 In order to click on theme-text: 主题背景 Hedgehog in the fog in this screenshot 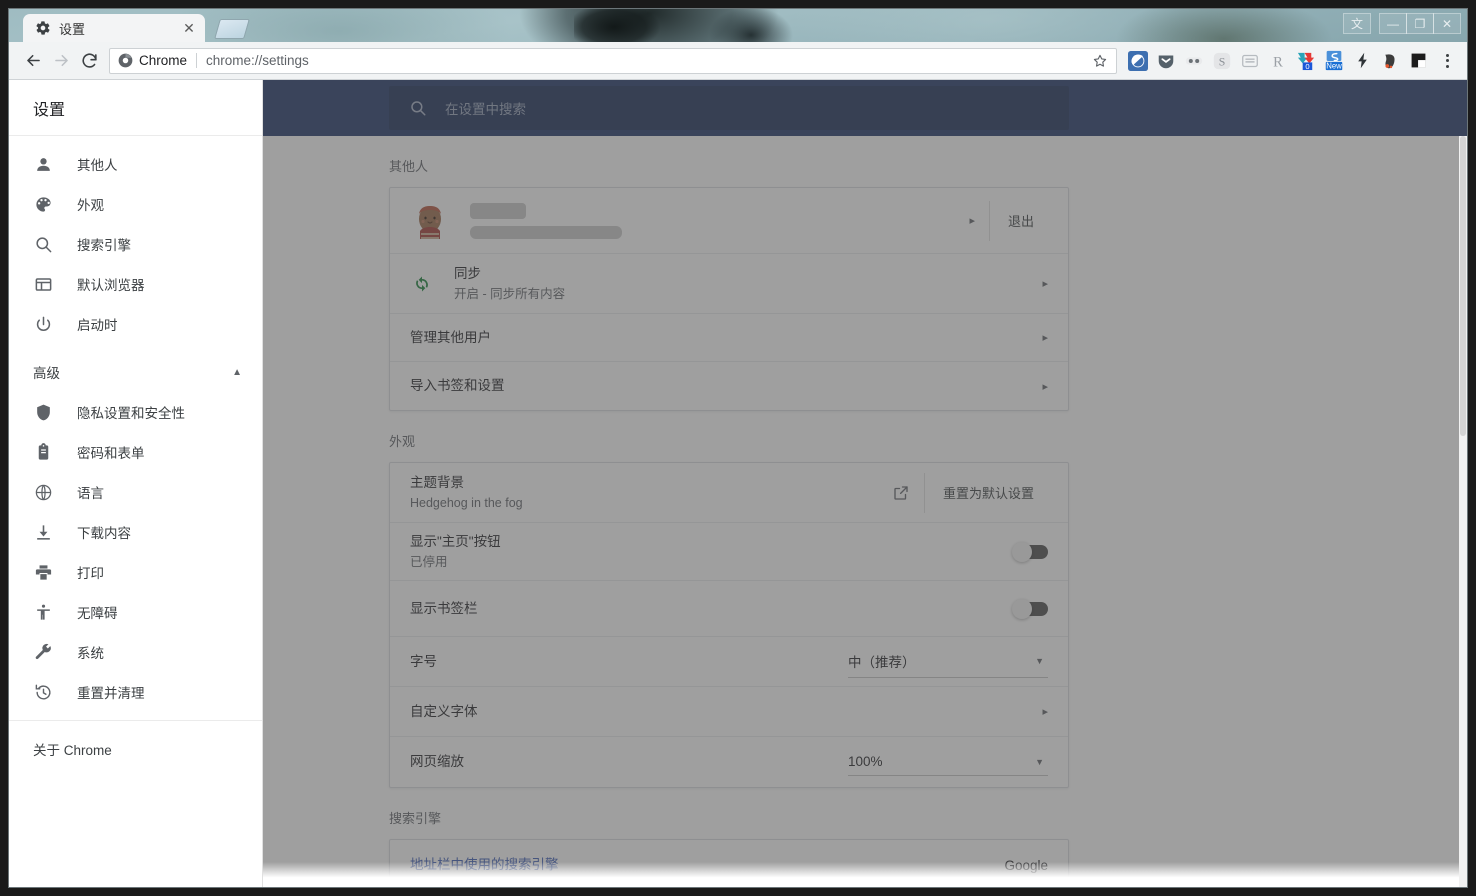, I will do `click(651, 492)`.